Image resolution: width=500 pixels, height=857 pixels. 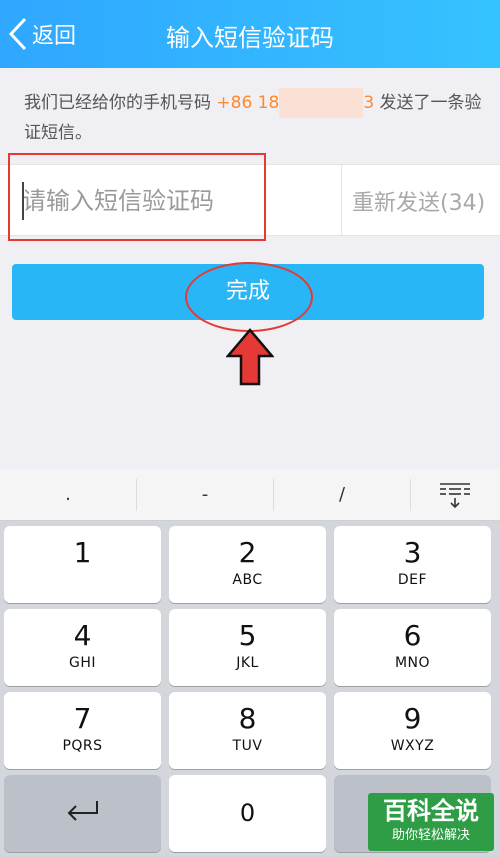 I want to click on code-input-row: 重新发送(34), so click(x=250, y=200).